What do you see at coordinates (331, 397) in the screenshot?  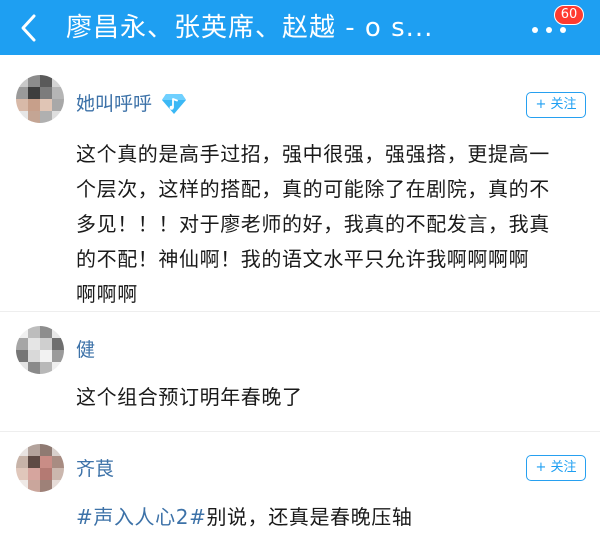 I see `comment-text: 这个组合预订明年春晚了` at bounding box center [331, 397].